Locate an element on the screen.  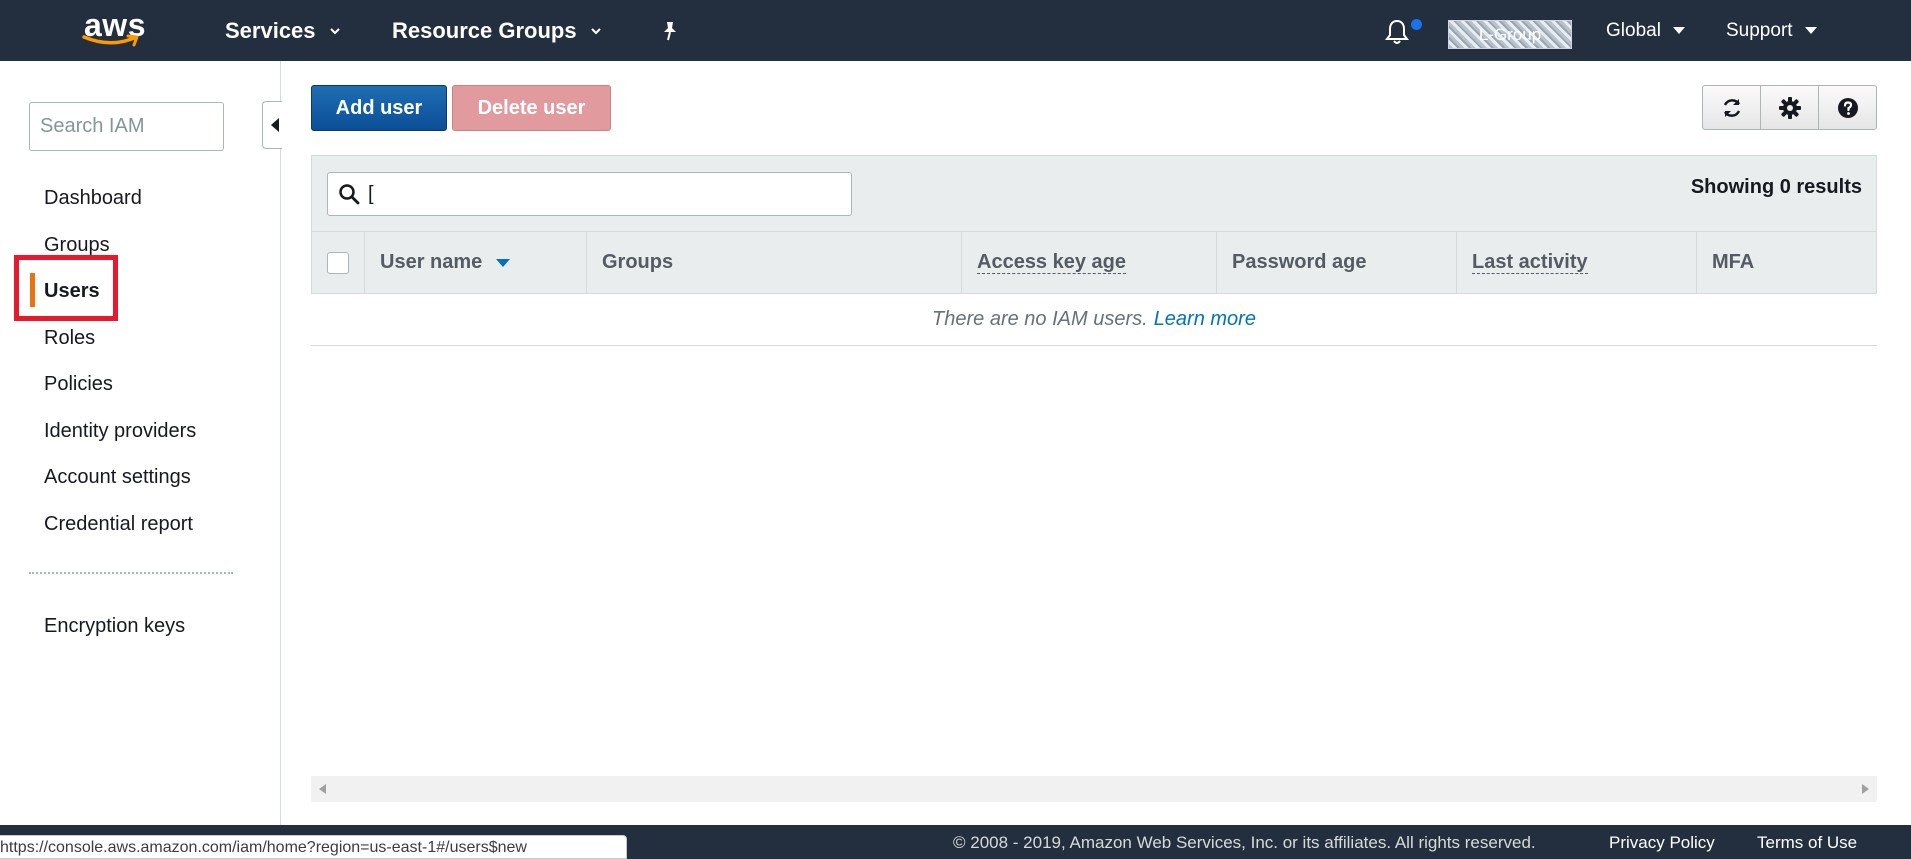
sidebar-divider is located at coordinates (131, 573).